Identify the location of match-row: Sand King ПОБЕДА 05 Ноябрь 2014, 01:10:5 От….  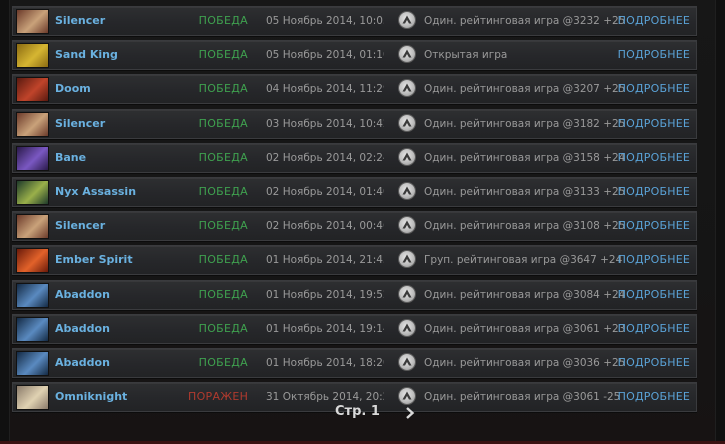
(354, 55).